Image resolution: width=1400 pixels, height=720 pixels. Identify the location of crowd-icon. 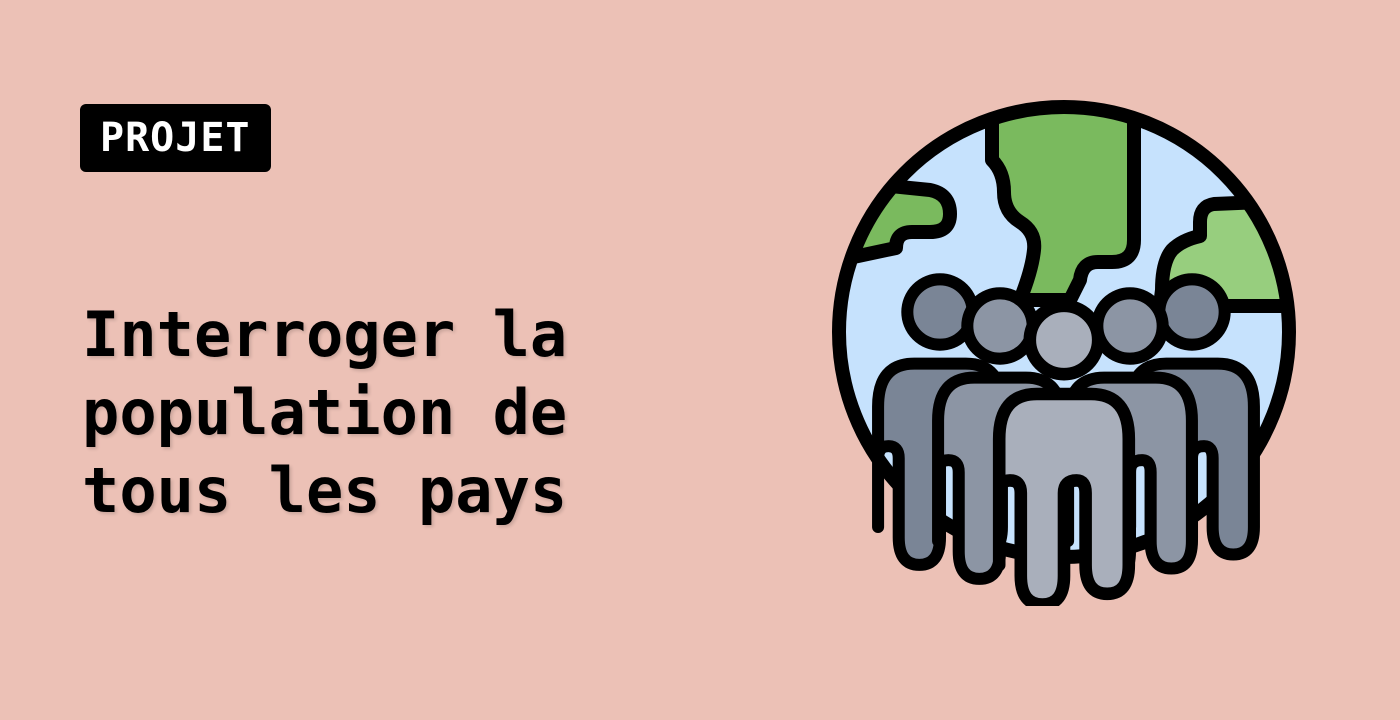
(1066, 441).